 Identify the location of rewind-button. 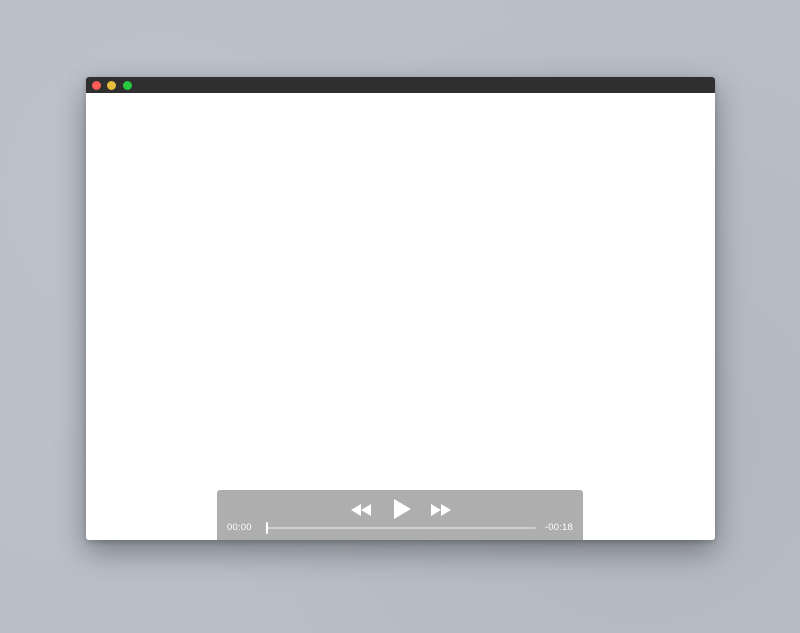
(361, 509).